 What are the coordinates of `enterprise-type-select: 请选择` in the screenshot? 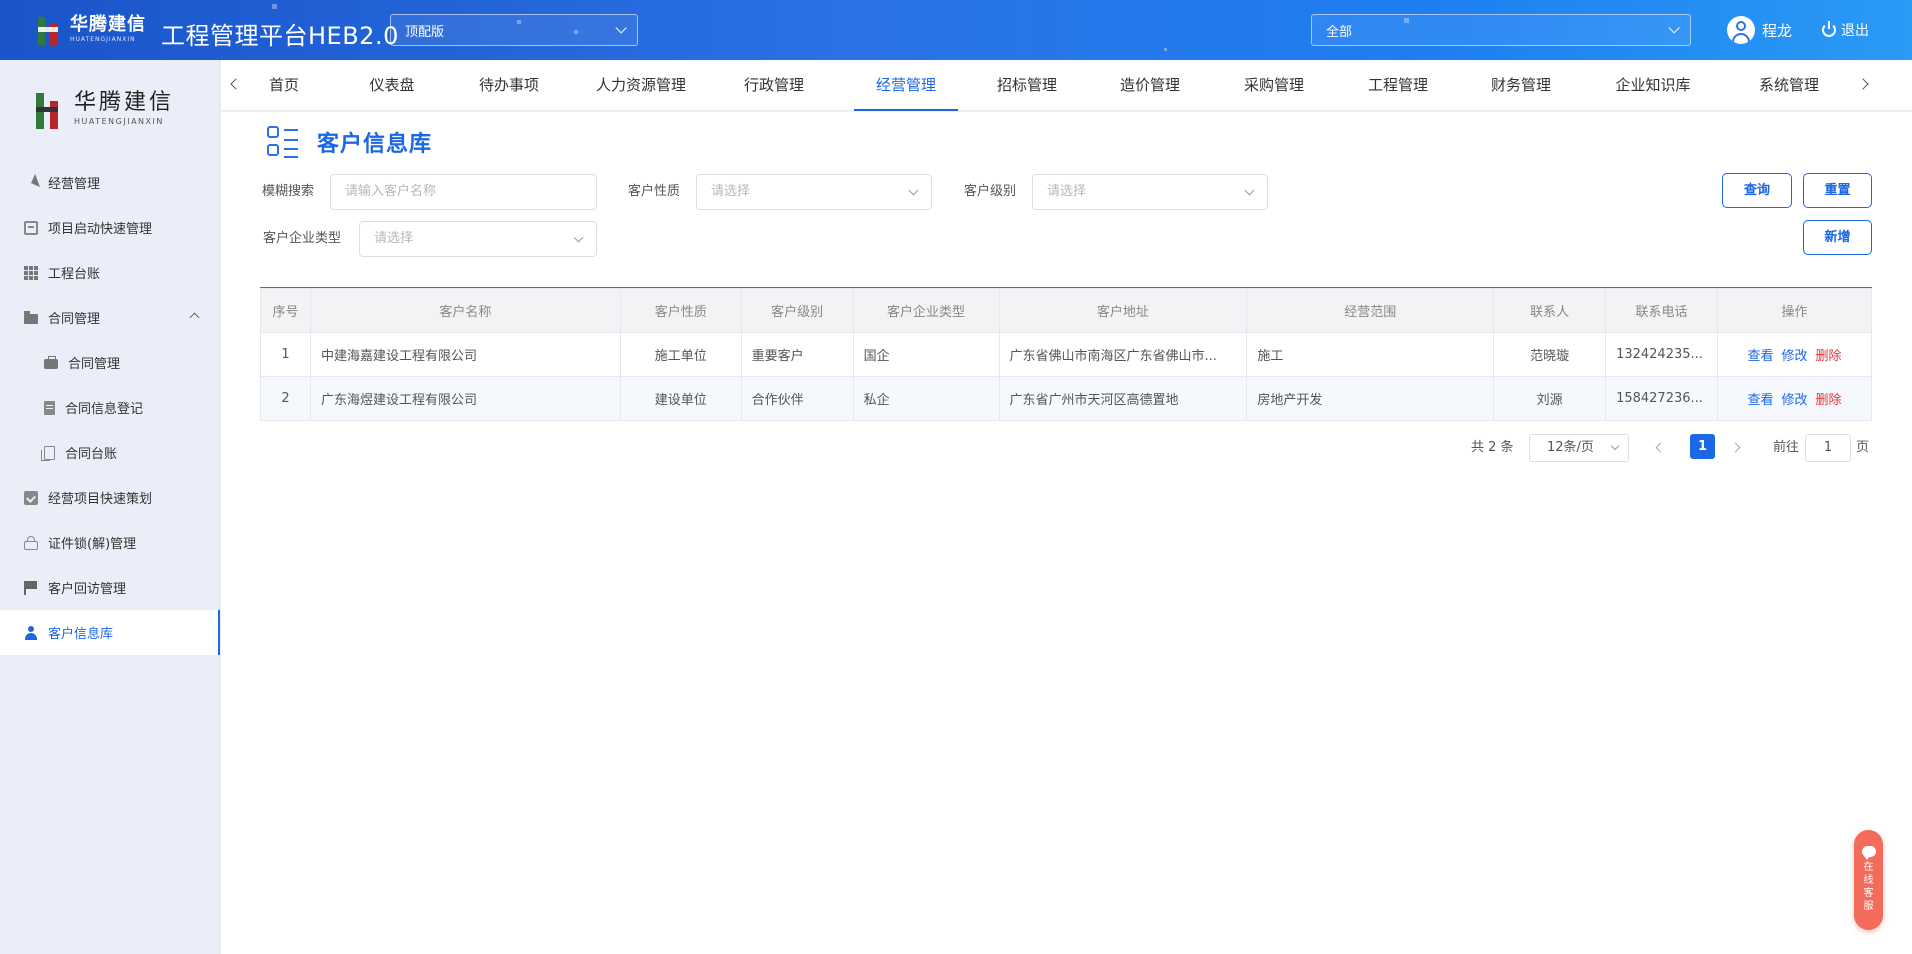 It's located at (478, 239).